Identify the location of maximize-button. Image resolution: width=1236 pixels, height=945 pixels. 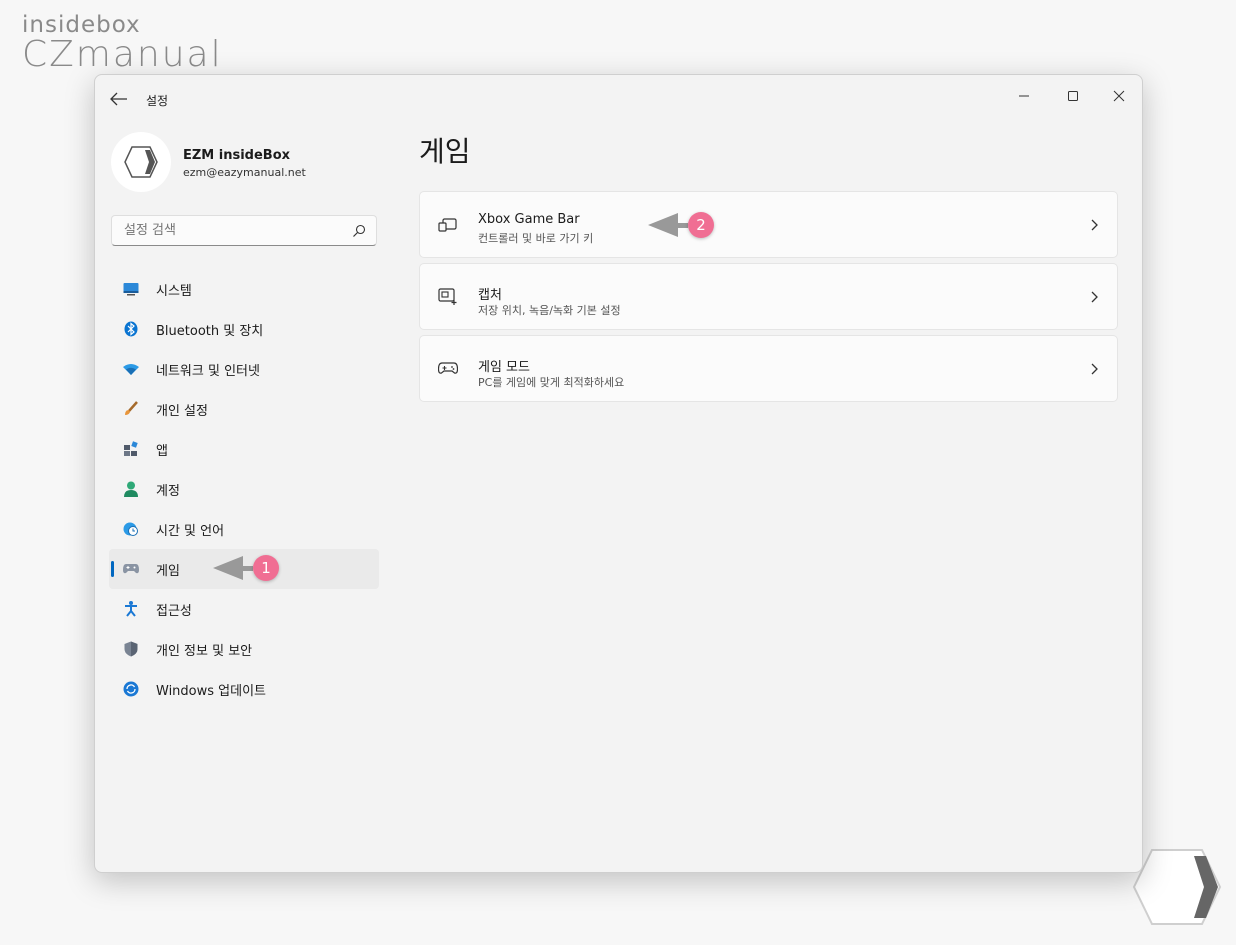
(1073, 96).